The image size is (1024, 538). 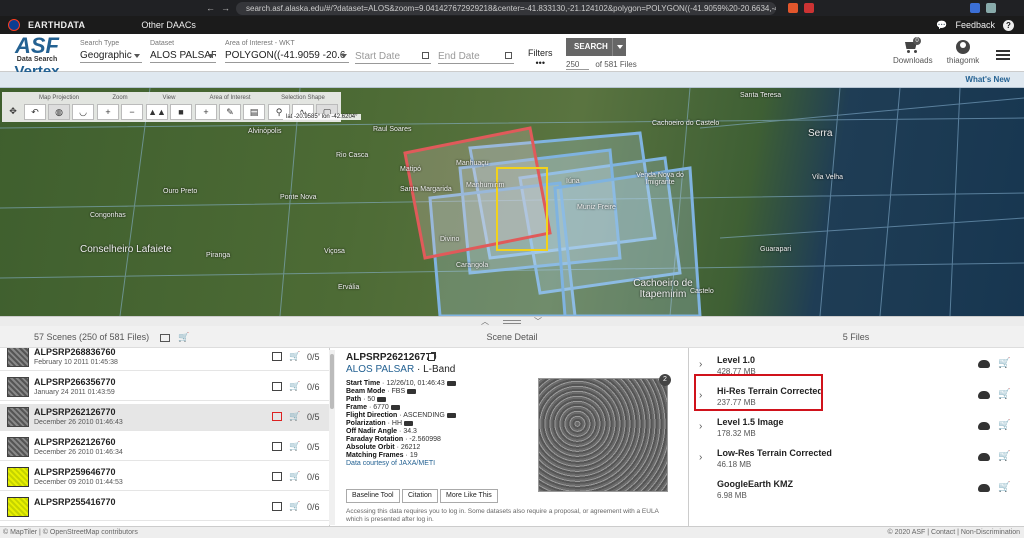 I want to click on browse-image: 2, so click(x=604, y=433).